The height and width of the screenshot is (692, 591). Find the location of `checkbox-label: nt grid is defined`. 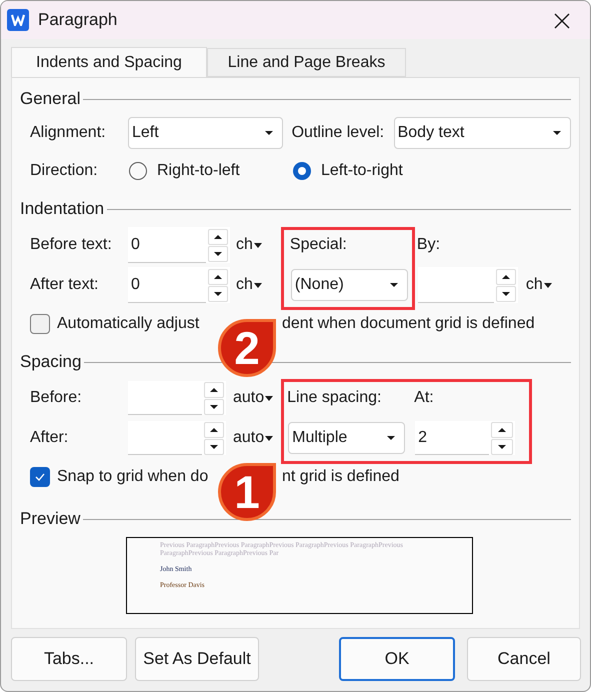

checkbox-label: nt grid is defined is located at coordinates (341, 477).